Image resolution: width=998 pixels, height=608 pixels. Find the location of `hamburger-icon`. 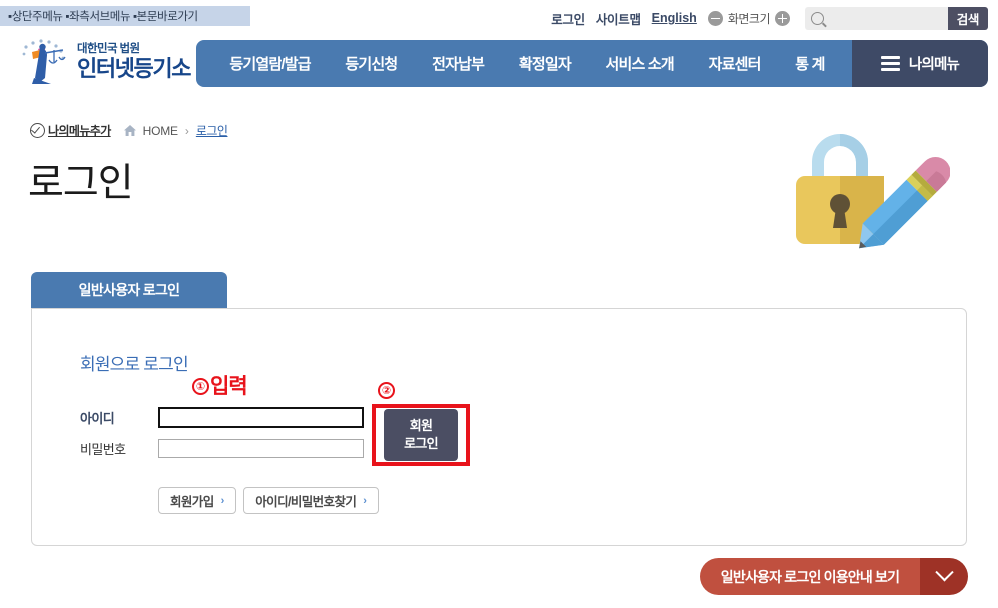

hamburger-icon is located at coordinates (890, 63).